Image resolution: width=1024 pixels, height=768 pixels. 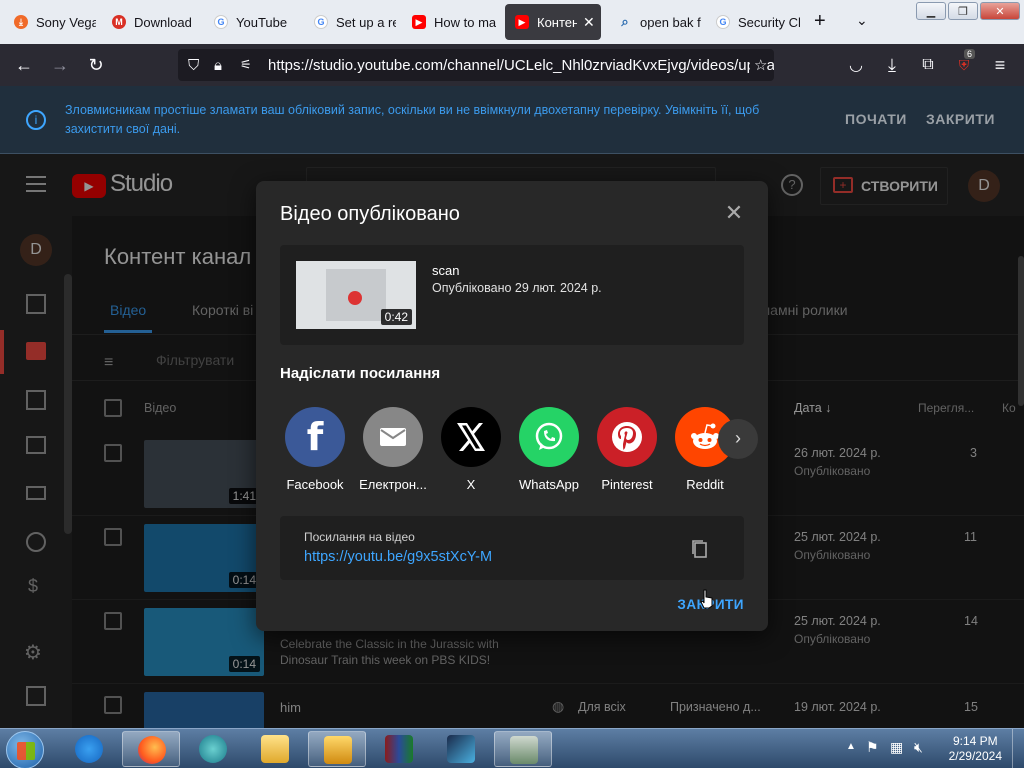 I want to click on bookmark-star-icon: ☆, so click(x=759, y=65).